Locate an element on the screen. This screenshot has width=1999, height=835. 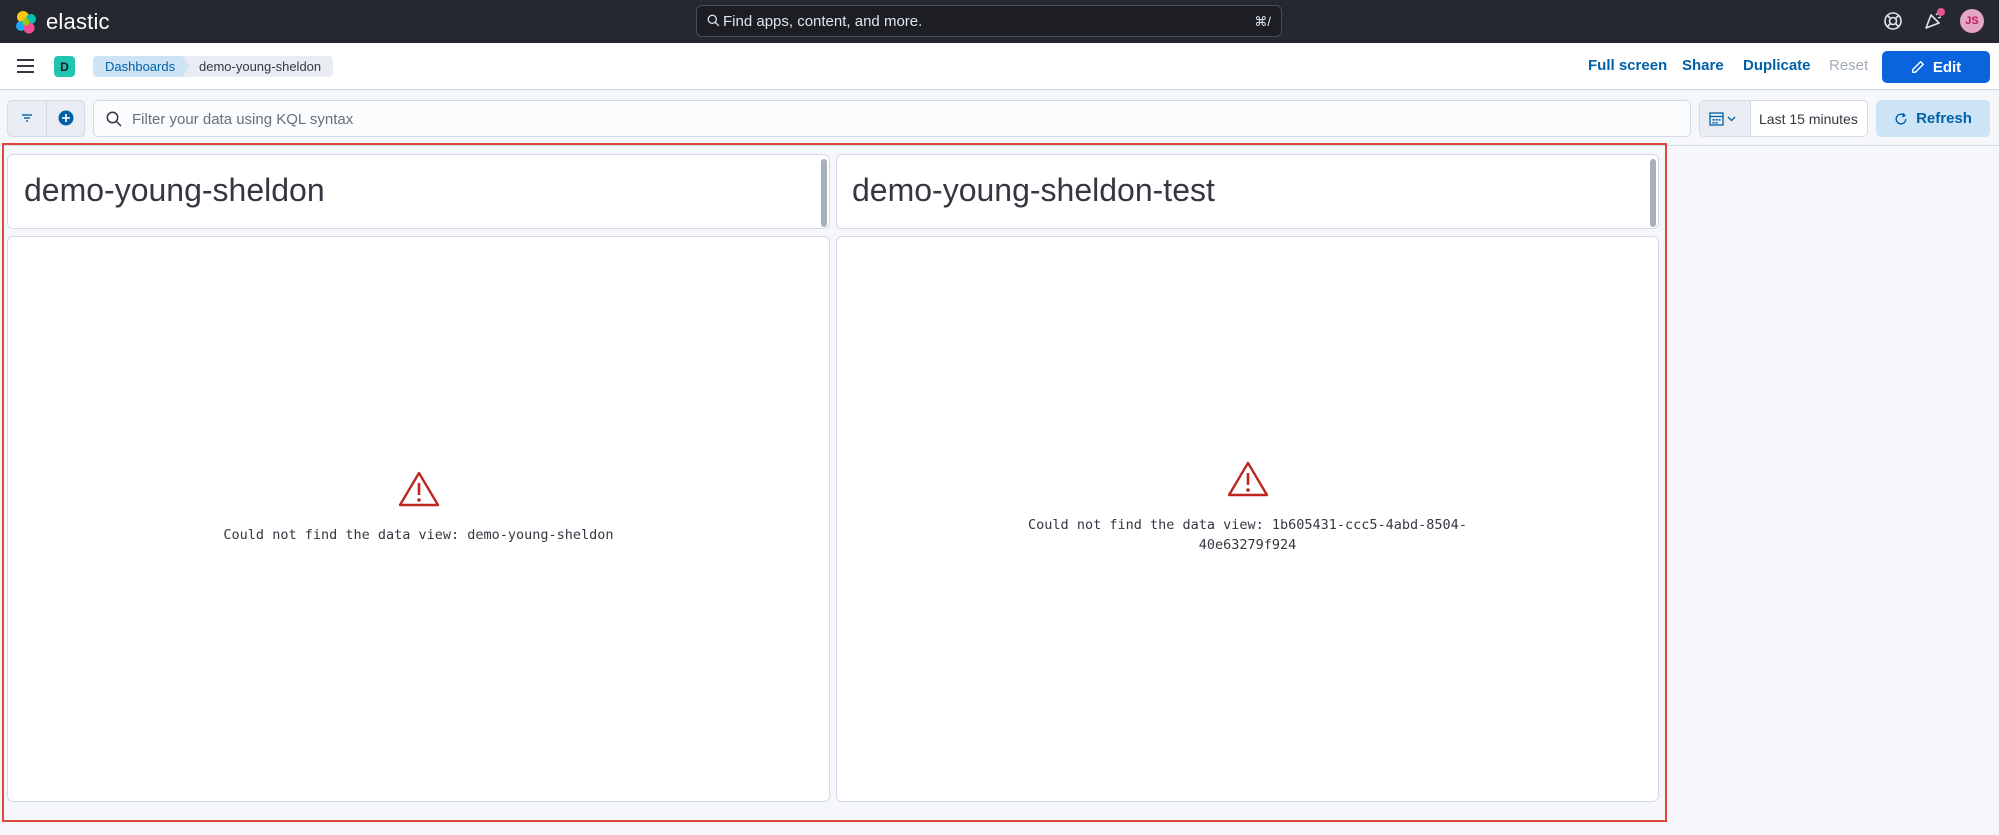
edit-button: Edit is located at coordinates (1936, 67).